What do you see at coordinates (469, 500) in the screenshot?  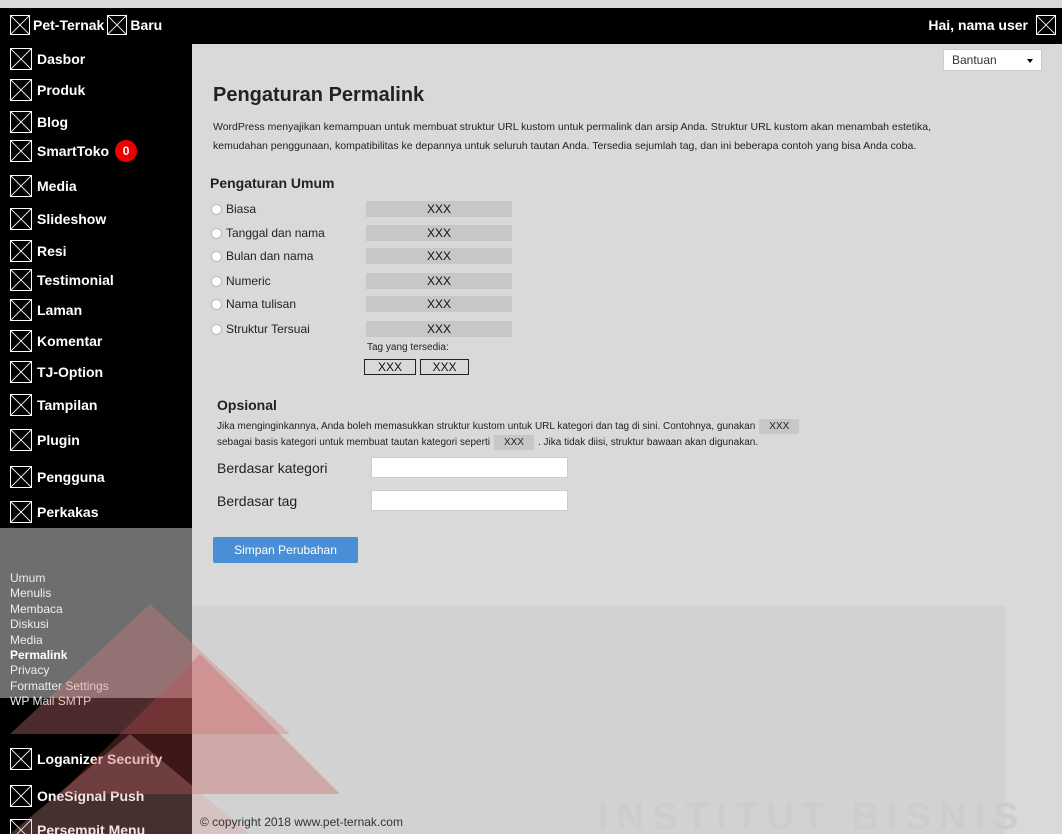 I see `tag-base-input` at bounding box center [469, 500].